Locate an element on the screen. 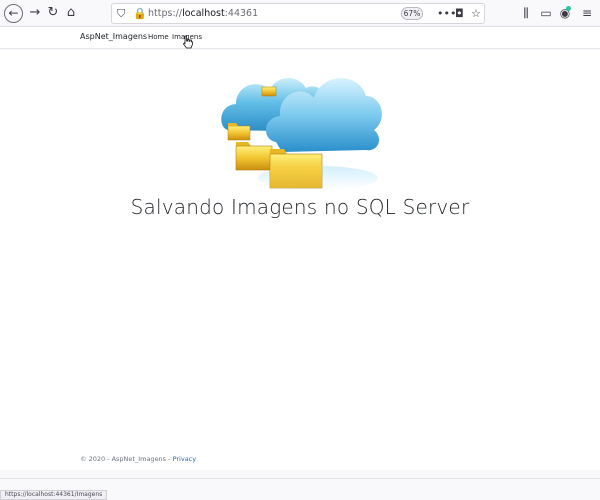 This screenshot has height=500, width=600. url-bar: ⛉ 🔒 https://localhost:44361 67% ••• ◘ ☆ is located at coordinates (298, 13).